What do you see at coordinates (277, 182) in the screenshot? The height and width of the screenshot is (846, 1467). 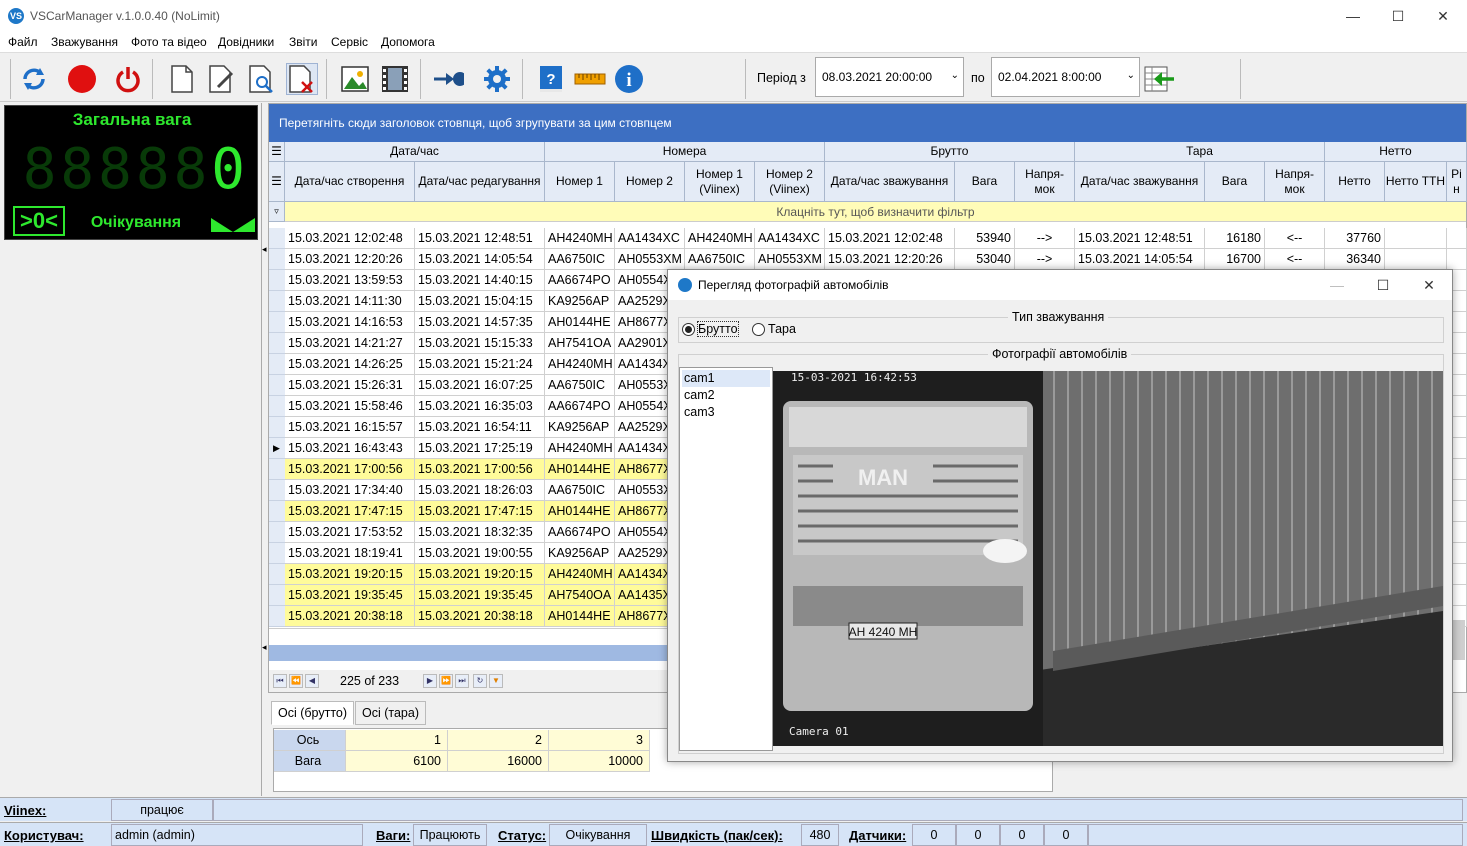 I see `column-chooser-icon: ☰` at bounding box center [277, 182].